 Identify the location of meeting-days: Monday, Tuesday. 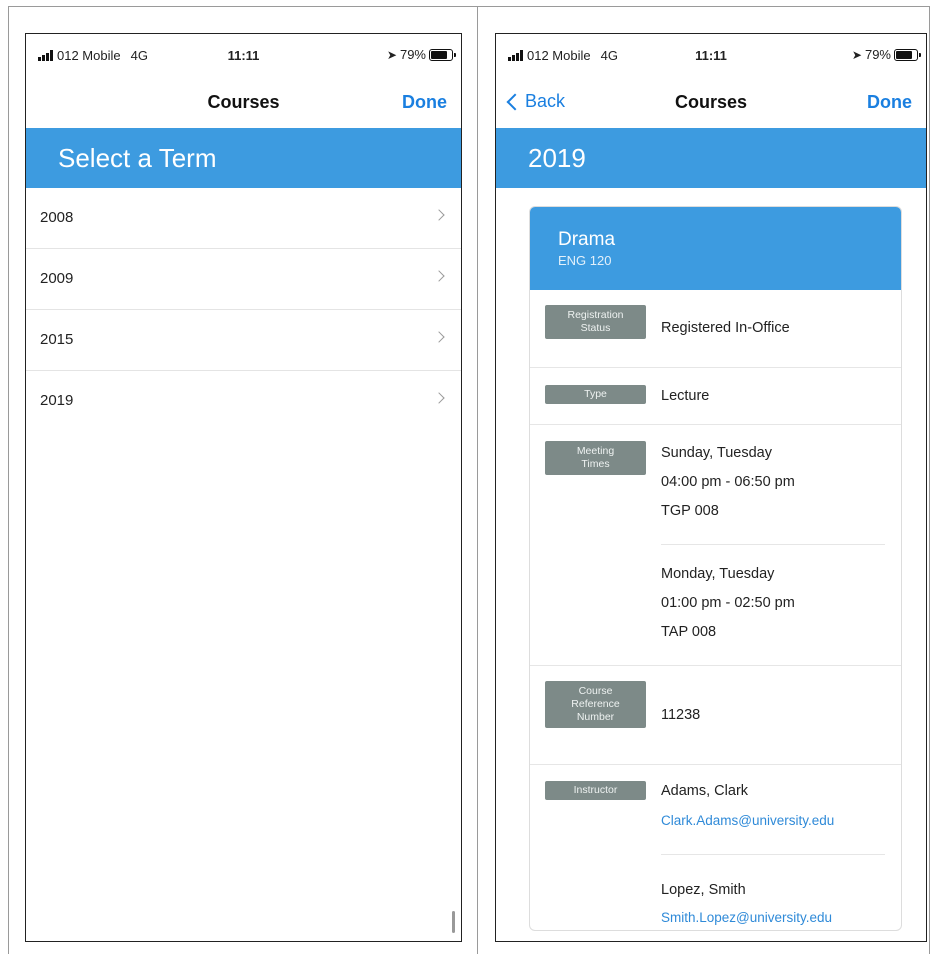
(718, 574).